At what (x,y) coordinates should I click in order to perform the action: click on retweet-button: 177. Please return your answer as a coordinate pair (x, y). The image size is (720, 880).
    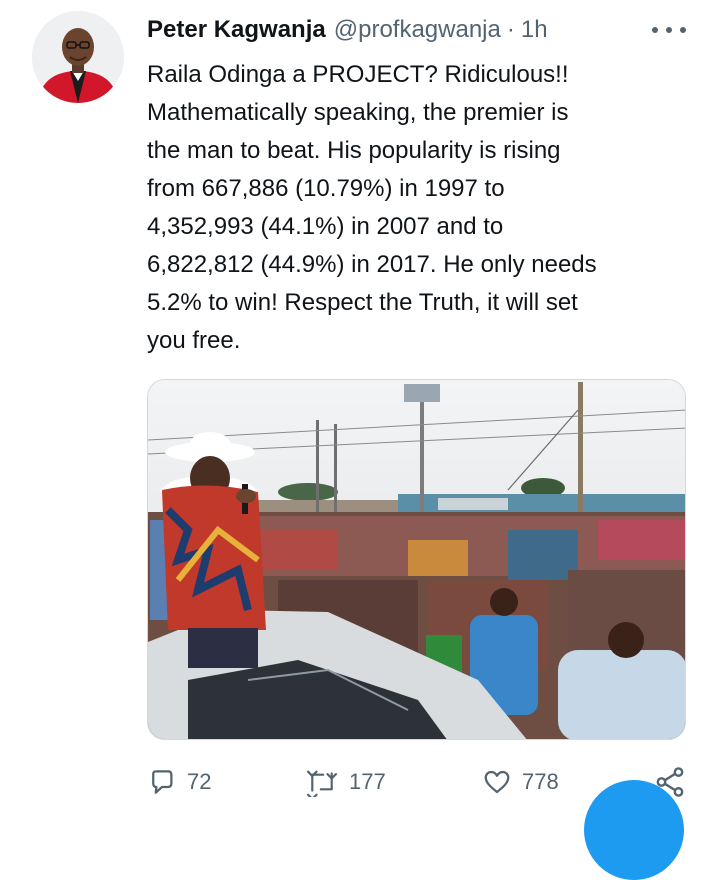
    Looking at the image, I should click on (345, 782).